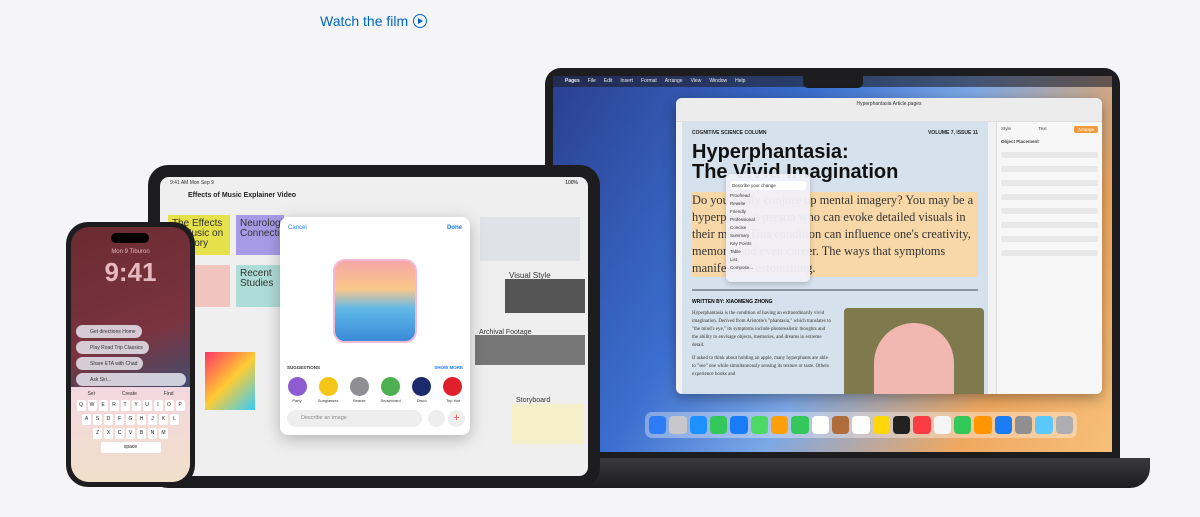 This screenshot has width=1200, height=517. I want to click on key: S, so click(97, 419).